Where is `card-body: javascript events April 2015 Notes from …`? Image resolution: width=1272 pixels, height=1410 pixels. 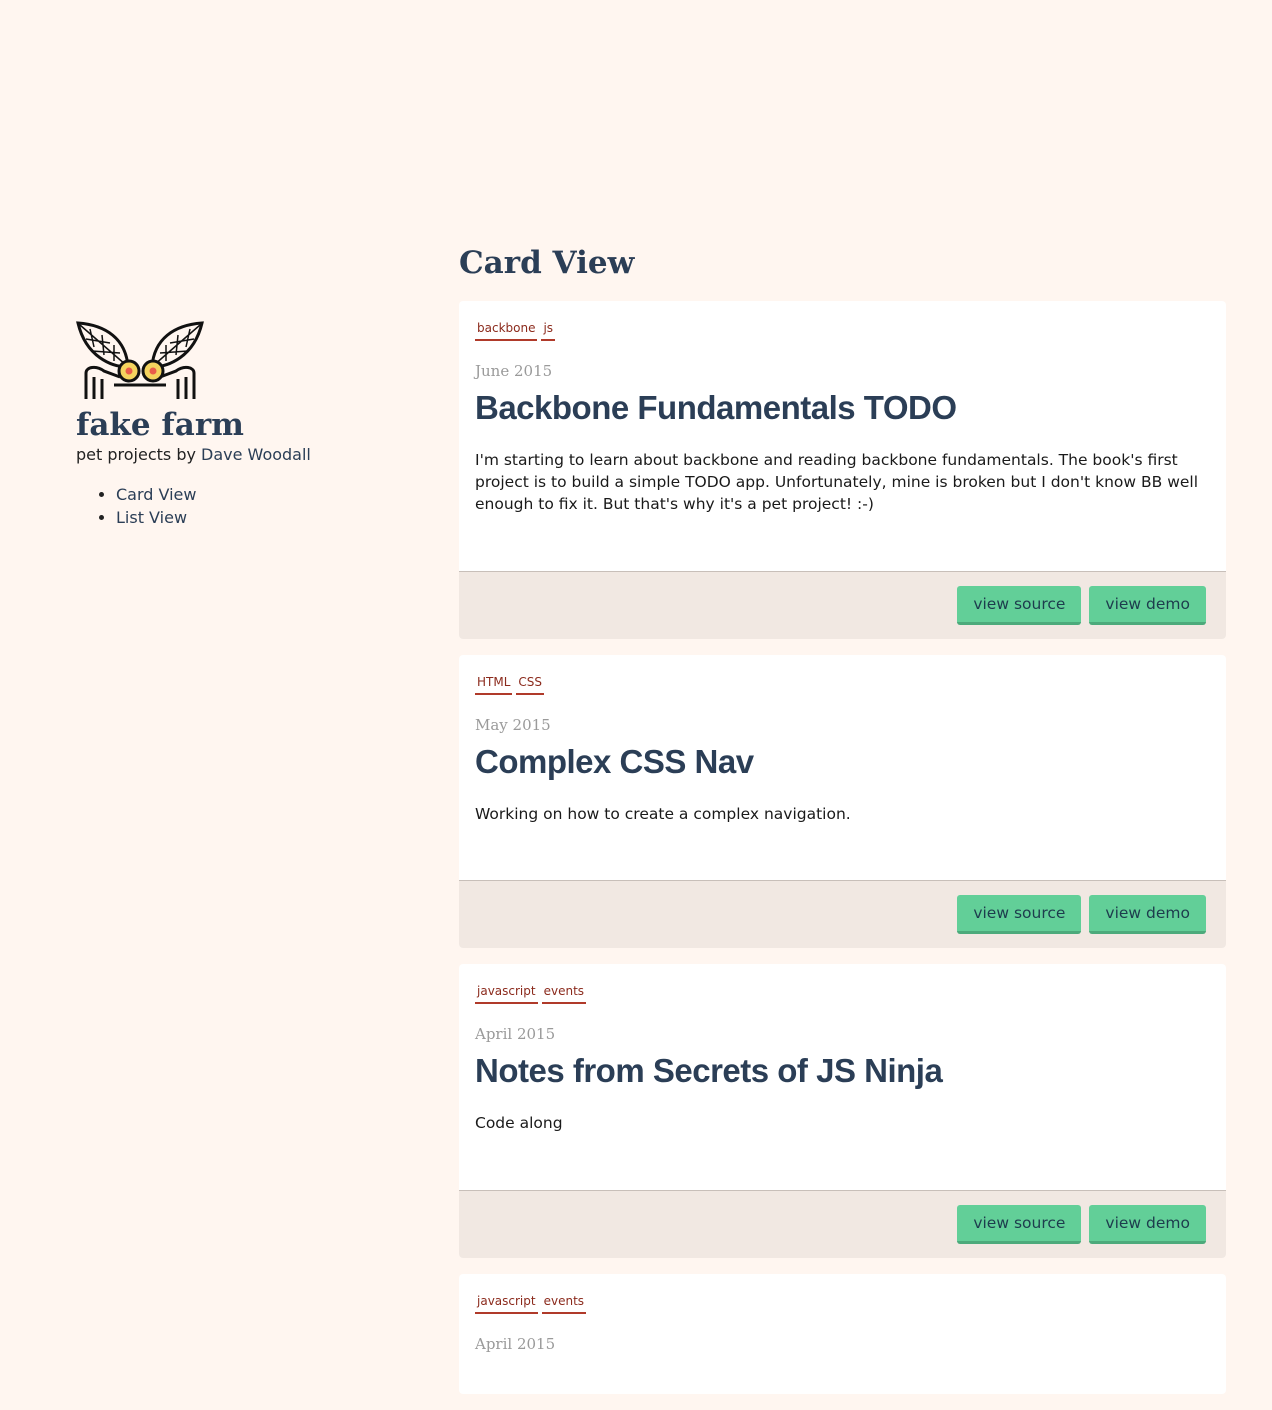
card-body: javascript events April 2015 Notes from … is located at coordinates (842, 1077).